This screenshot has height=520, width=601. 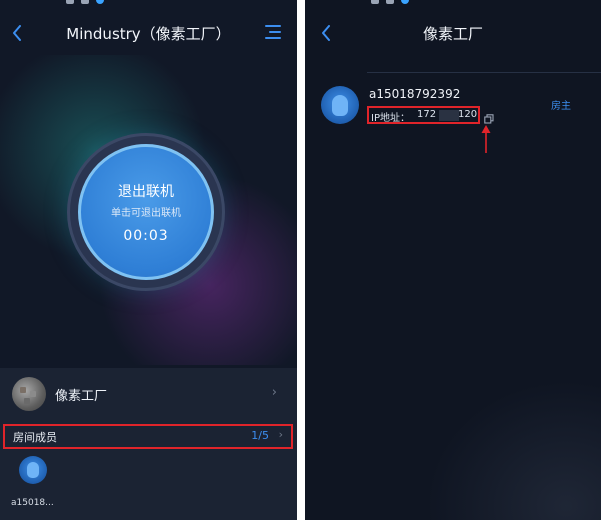 I want to click on ip-label: IP地址：, so click(x=390, y=118).